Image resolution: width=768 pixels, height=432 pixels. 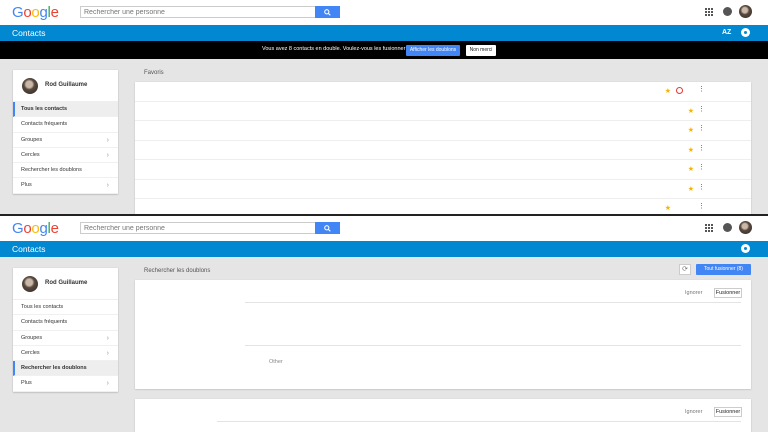 What do you see at coordinates (18, 12) in the screenshot?
I see `logo-letter: G` at bounding box center [18, 12].